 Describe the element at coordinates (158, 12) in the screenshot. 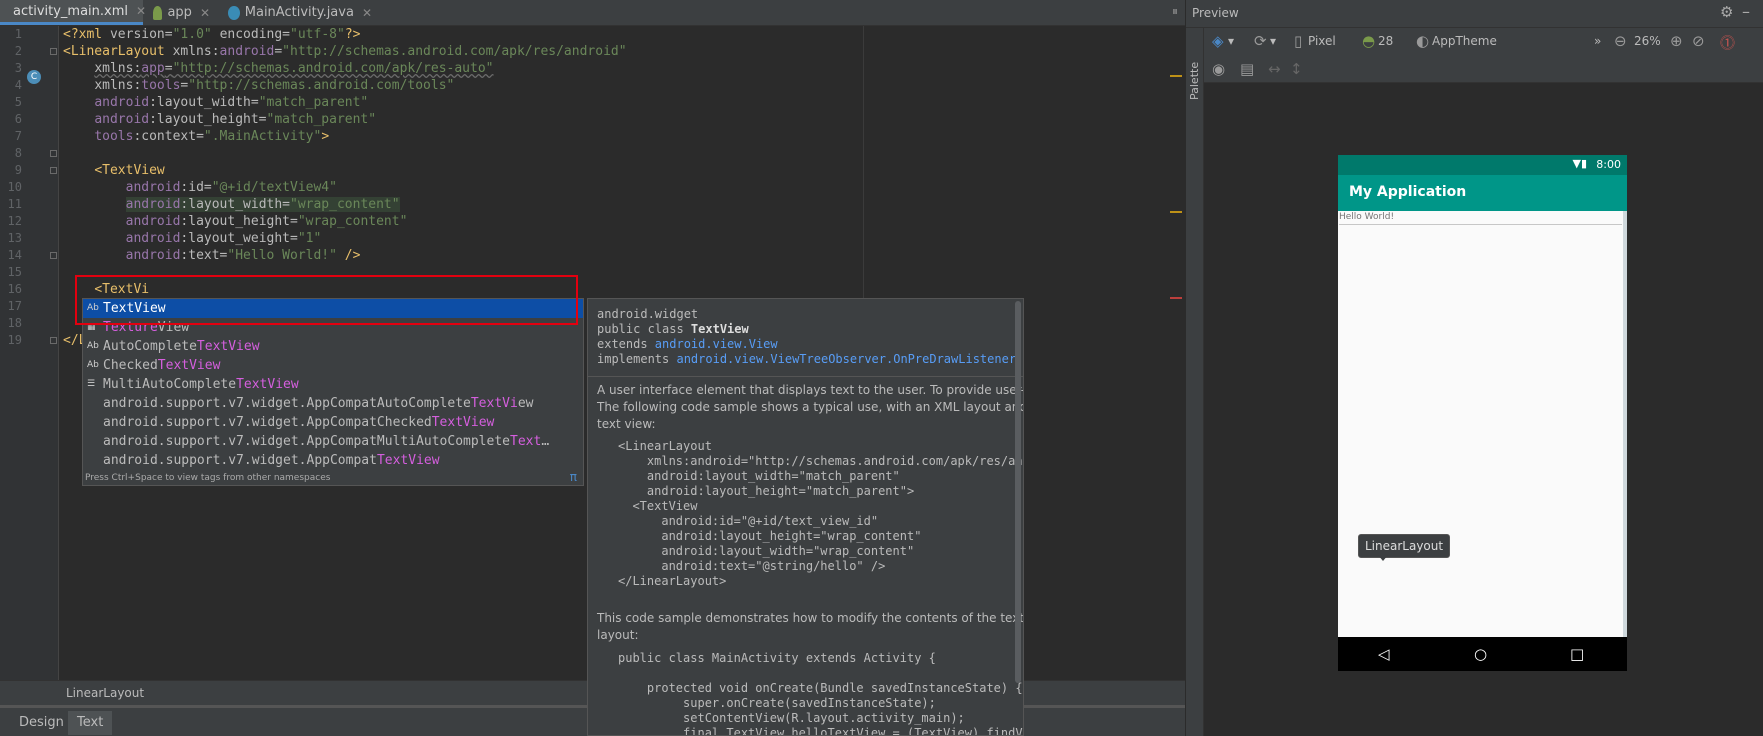

I see `android-module-icon` at that location.